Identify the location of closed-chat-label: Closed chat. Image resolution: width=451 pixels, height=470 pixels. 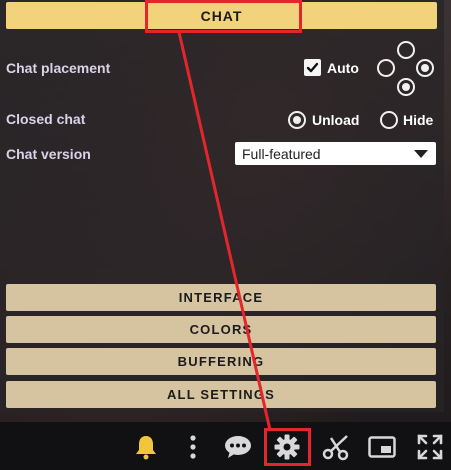
(46, 119).